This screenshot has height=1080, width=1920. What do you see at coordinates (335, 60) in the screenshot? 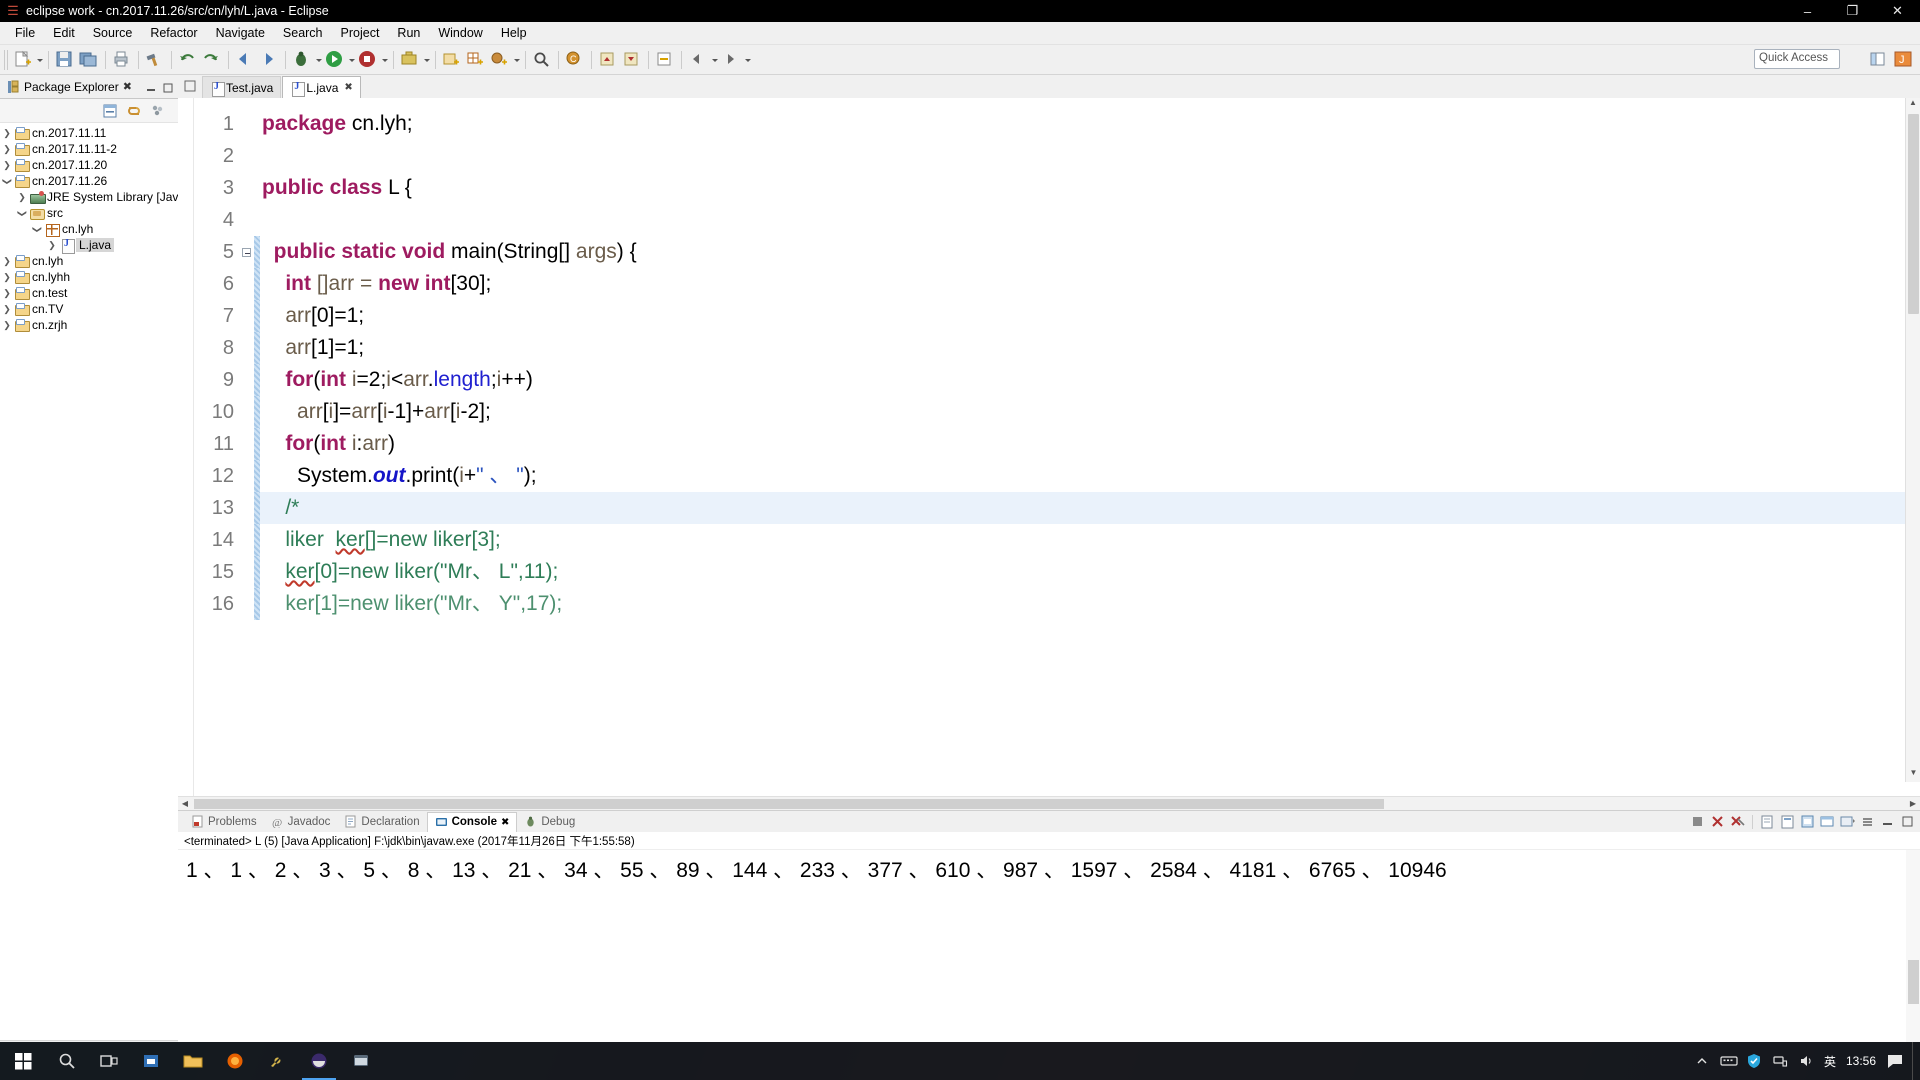
I see `run-icon` at bounding box center [335, 60].